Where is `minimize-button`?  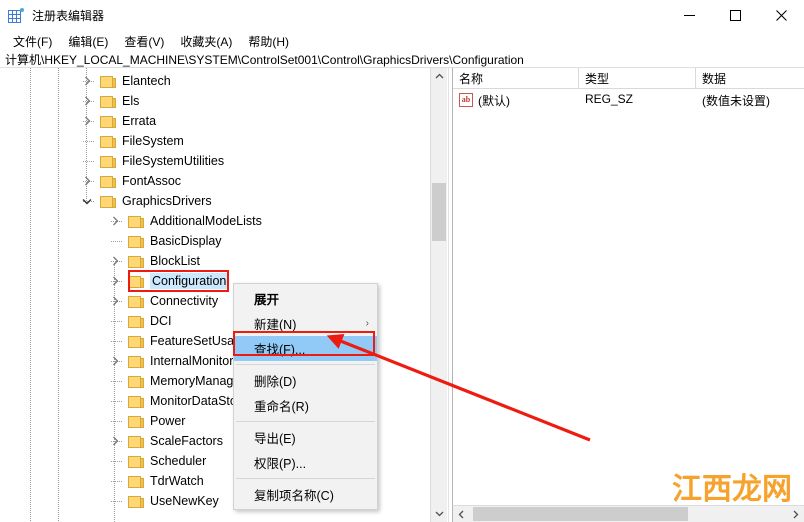 minimize-button is located at coordinates (689, 15).